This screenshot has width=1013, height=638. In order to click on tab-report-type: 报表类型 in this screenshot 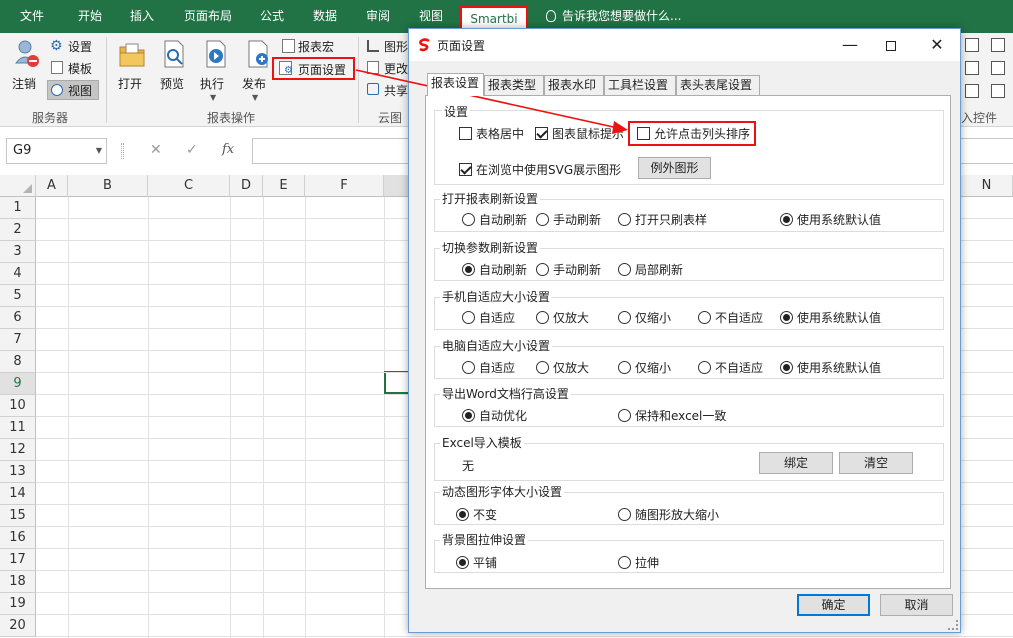, I will do `click(514, 85)`.